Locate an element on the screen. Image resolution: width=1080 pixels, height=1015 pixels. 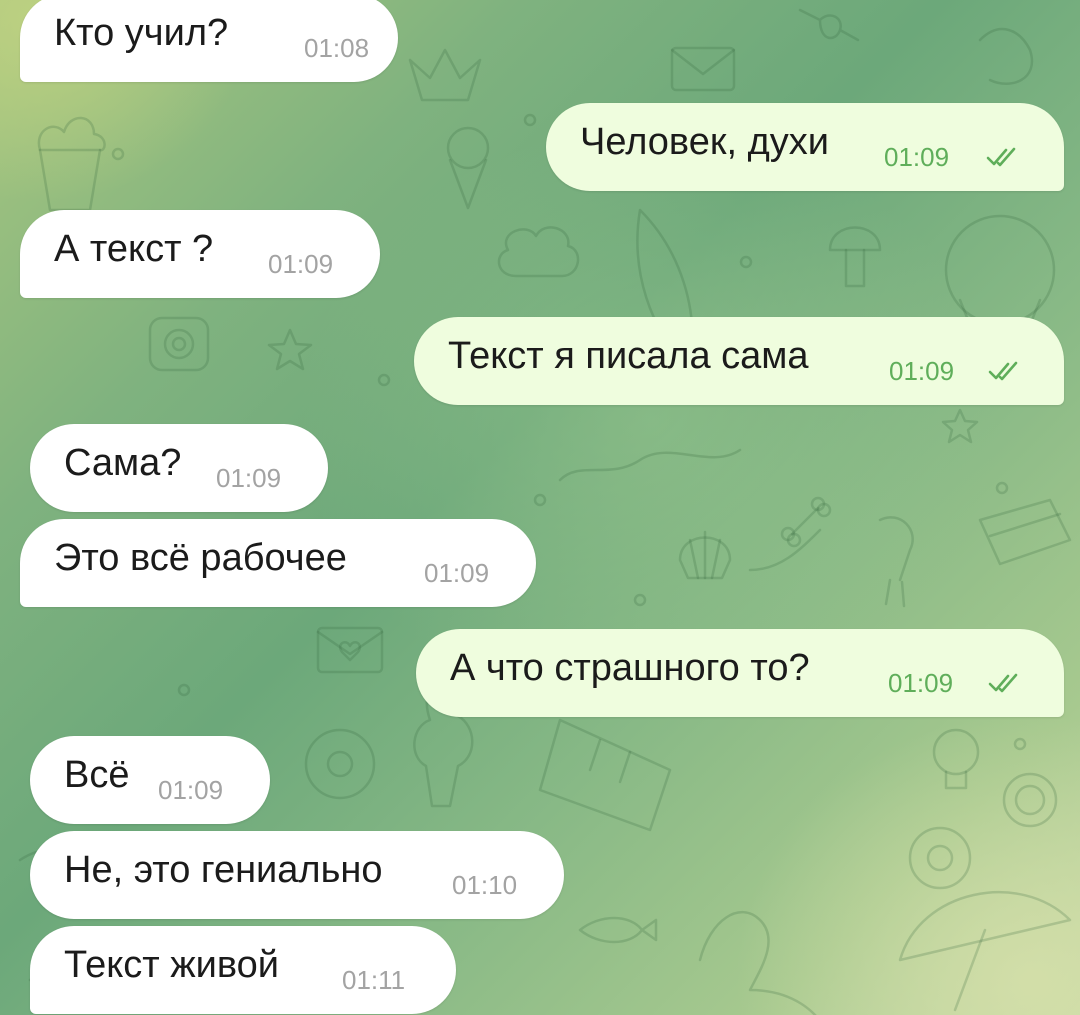
message-text: Всё is located at coordinates (97, 775).